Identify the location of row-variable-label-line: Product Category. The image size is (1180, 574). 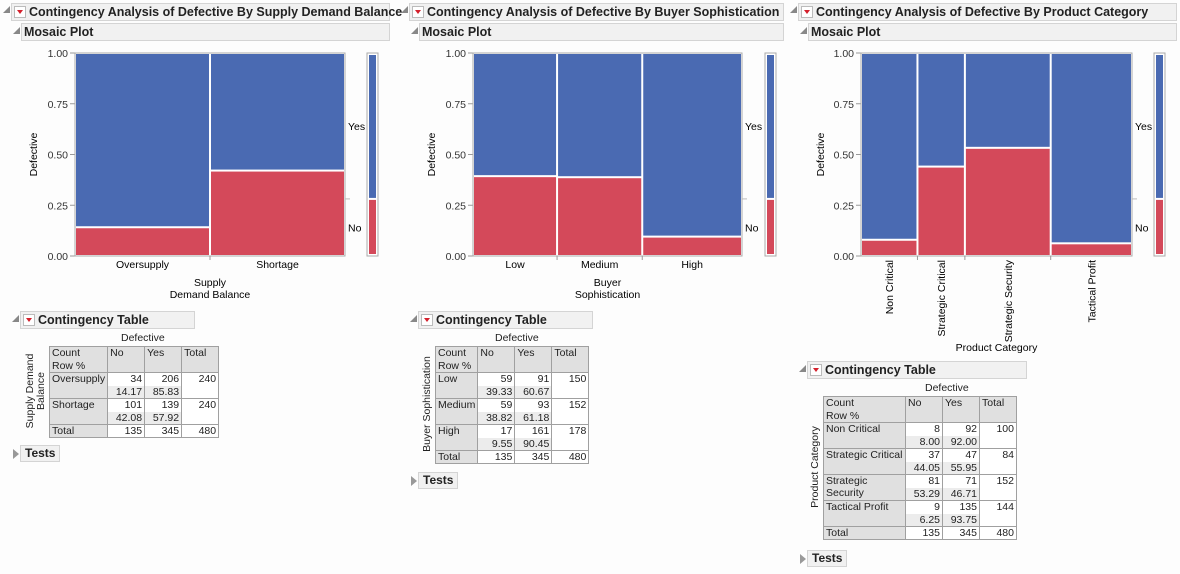
(815, 467).